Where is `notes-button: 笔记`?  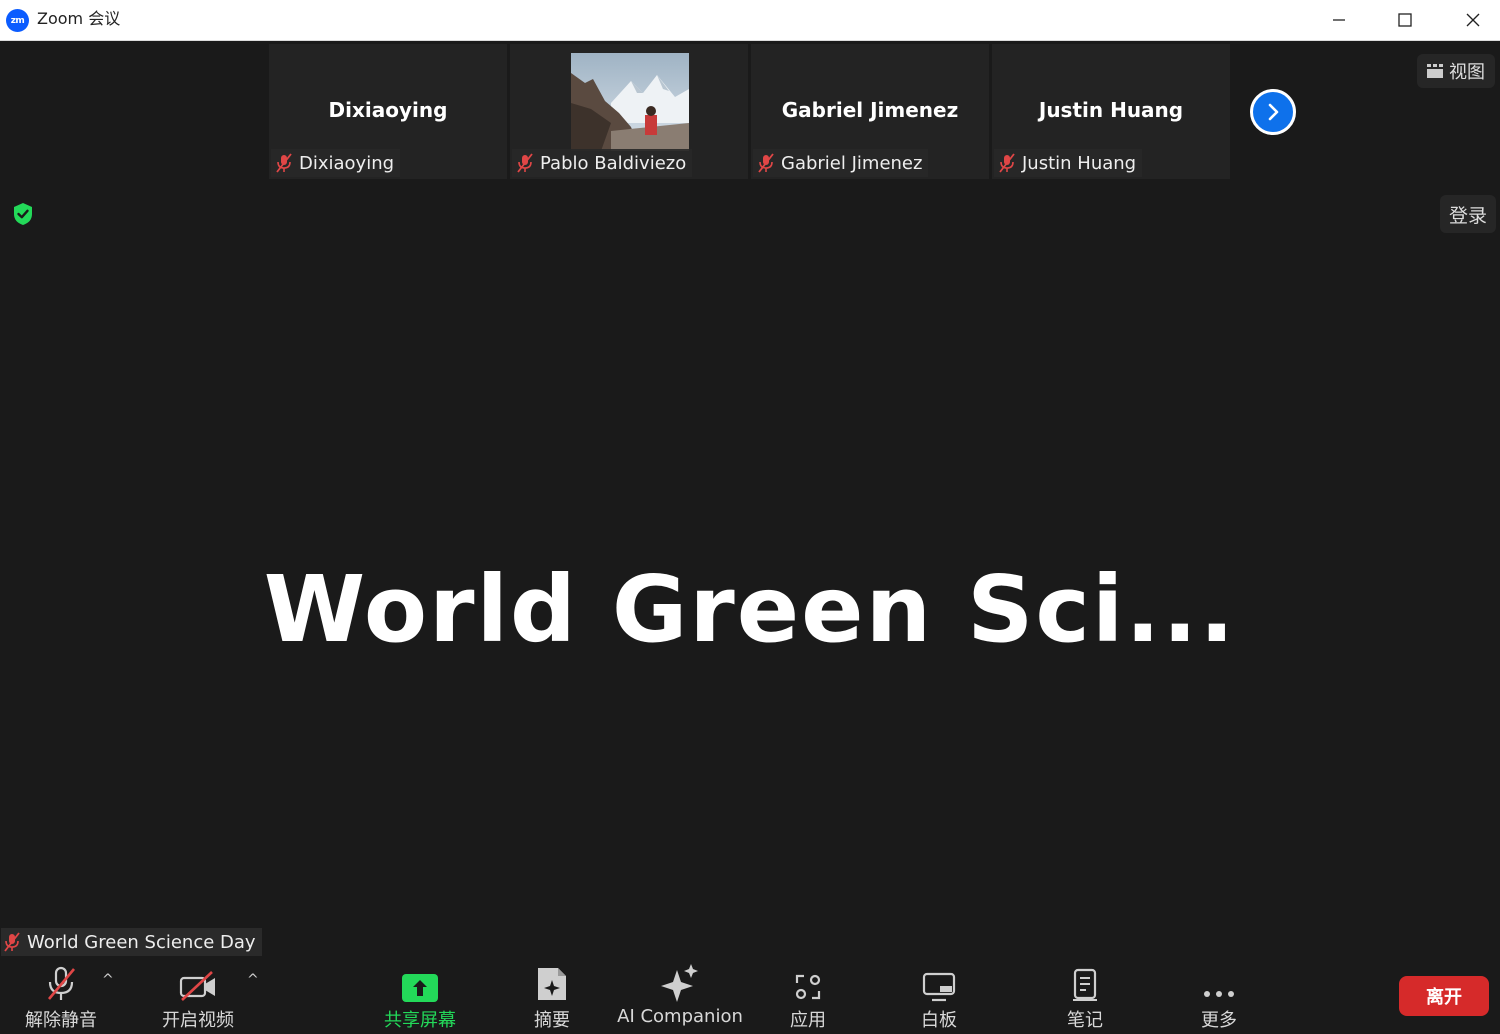
notes-button: 笔记 is located at coordinates (1085, 997).